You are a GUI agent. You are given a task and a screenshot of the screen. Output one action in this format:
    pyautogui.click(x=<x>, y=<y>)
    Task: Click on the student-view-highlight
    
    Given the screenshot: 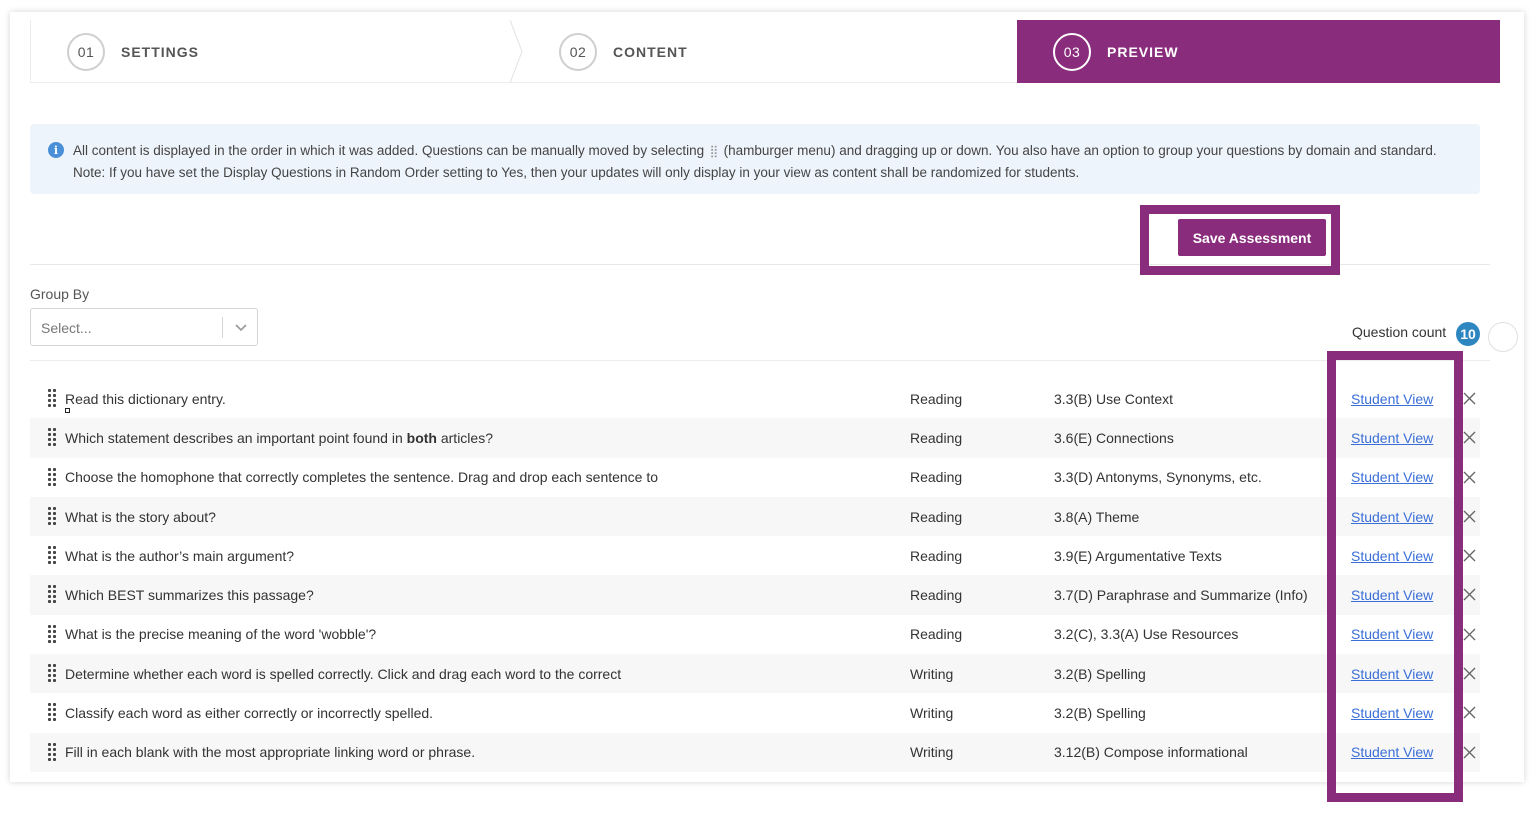 What is the action you would take?
    pyautogui.click(x=1395, y=576)
    